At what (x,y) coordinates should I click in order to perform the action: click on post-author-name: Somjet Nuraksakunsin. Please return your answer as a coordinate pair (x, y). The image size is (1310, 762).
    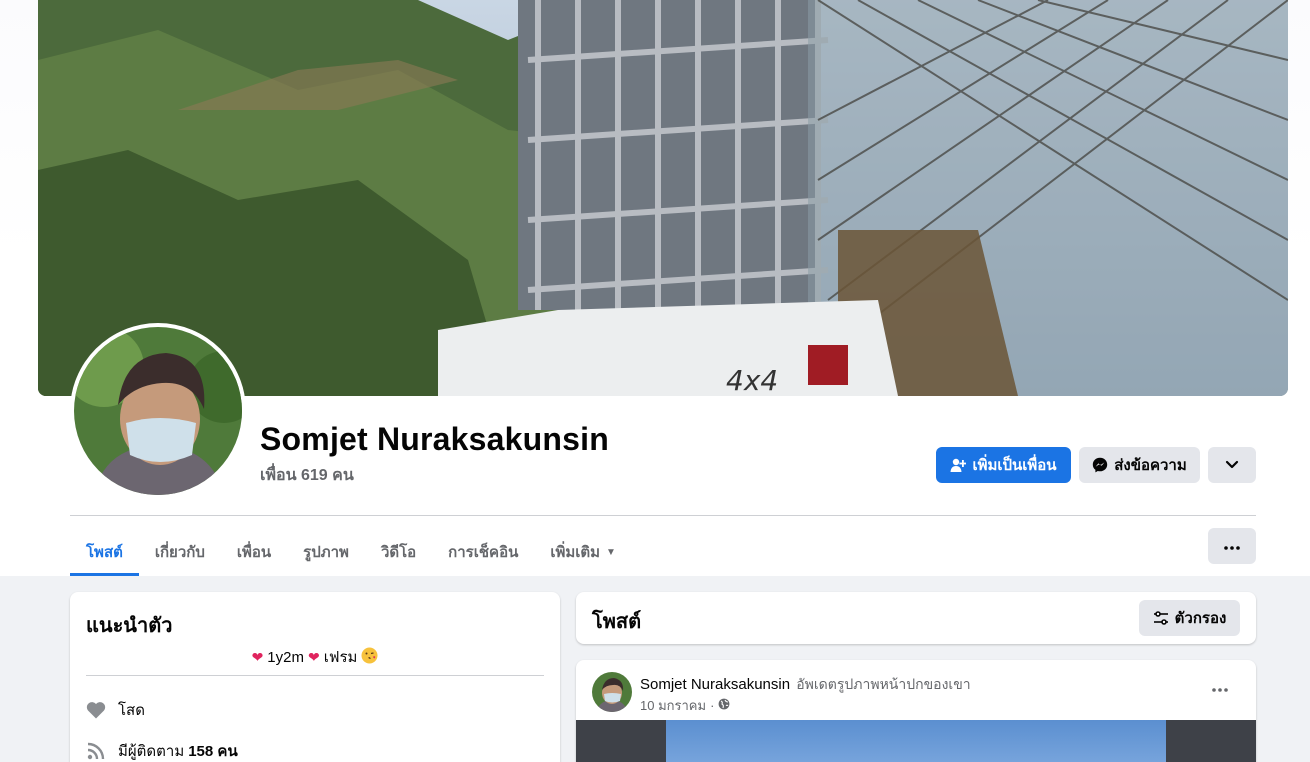
    Looking at the image, I should click on (715, 684).